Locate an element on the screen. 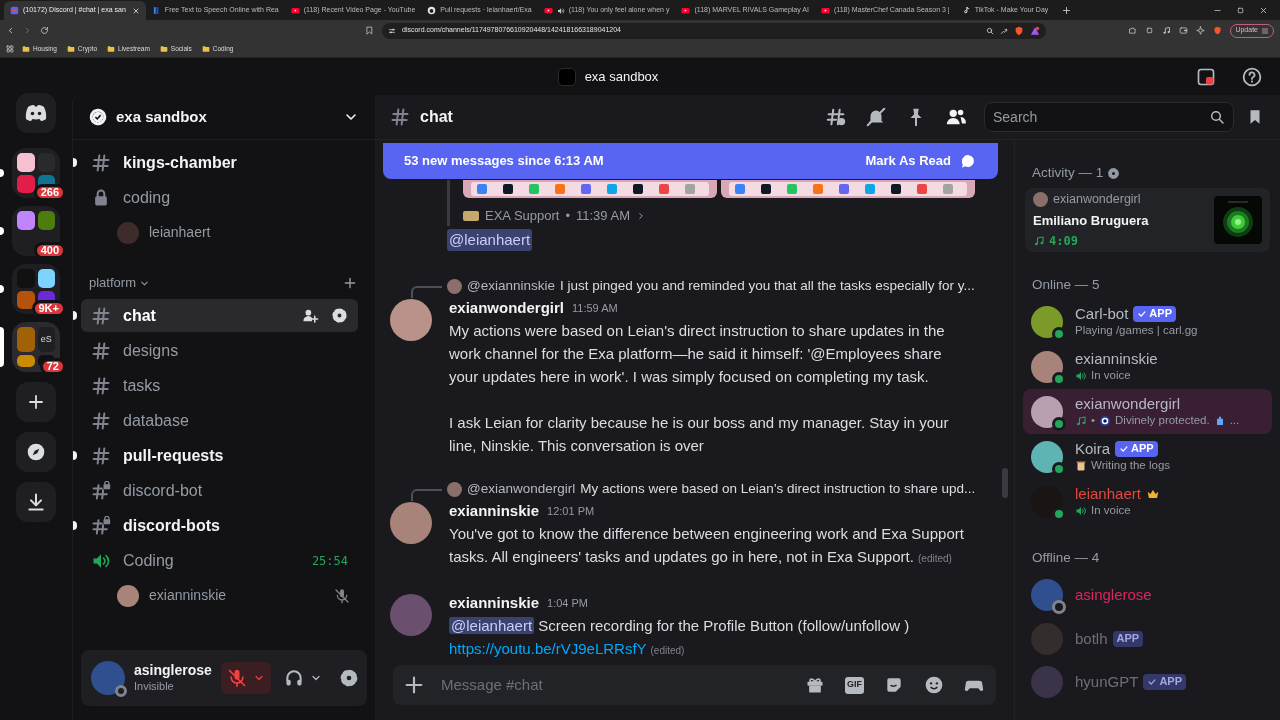 This screenshot has width=1280, height=720. scroll-icon is located at coordinates (1081, 466).